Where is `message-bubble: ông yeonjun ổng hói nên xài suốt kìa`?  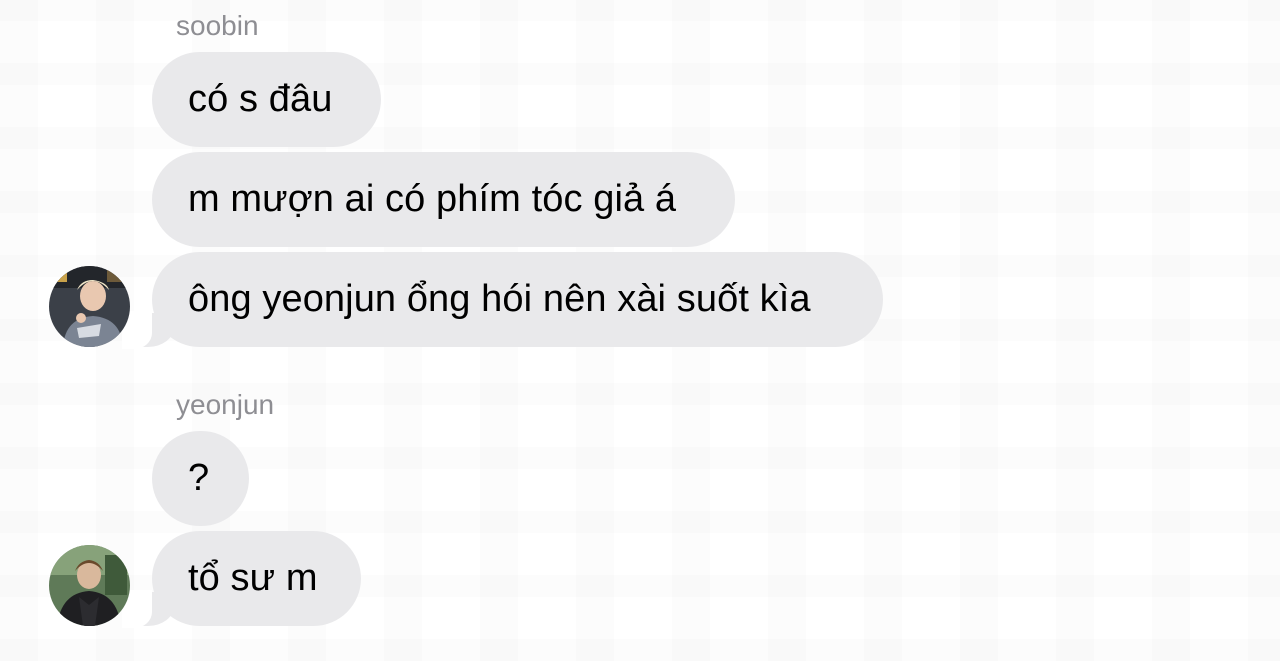
message-bubble: ông yeonjun ổng hói nên xài suốt kìa is located at coordinates (502, 300).